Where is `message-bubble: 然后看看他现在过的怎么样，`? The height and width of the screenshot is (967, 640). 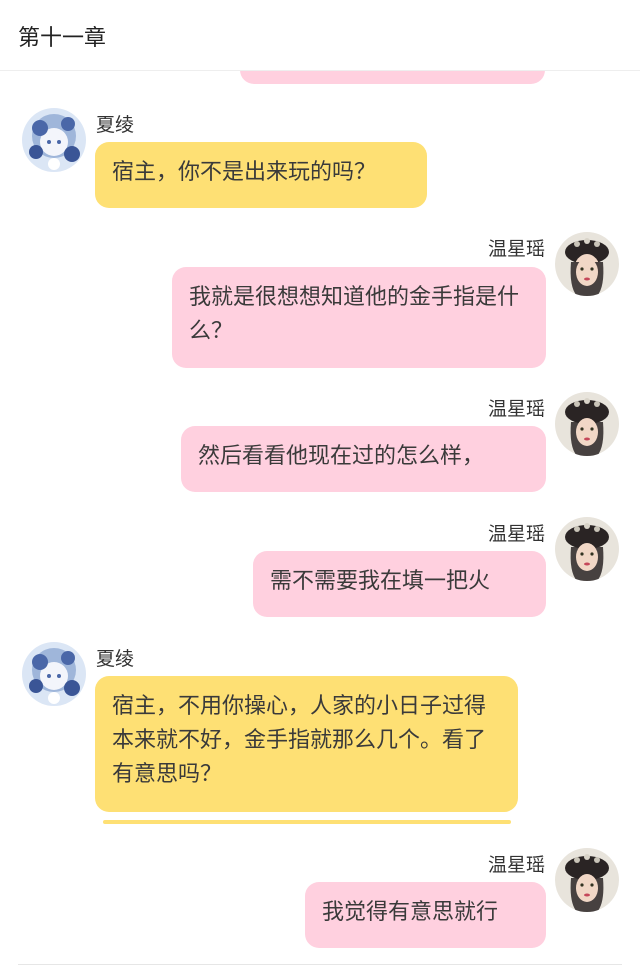 message-bubble: 然后看看他现在过的怎么样， is located at coordinates (363, 459).